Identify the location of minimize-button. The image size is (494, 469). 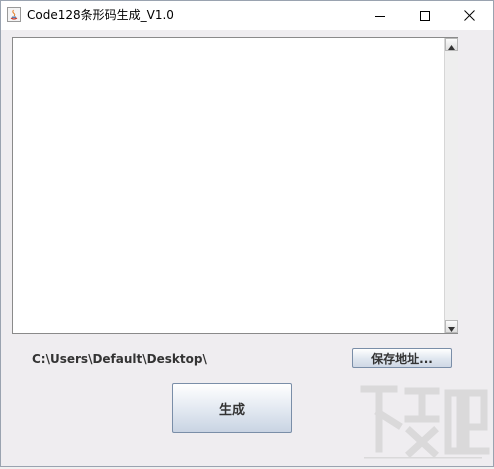
(379, 15).